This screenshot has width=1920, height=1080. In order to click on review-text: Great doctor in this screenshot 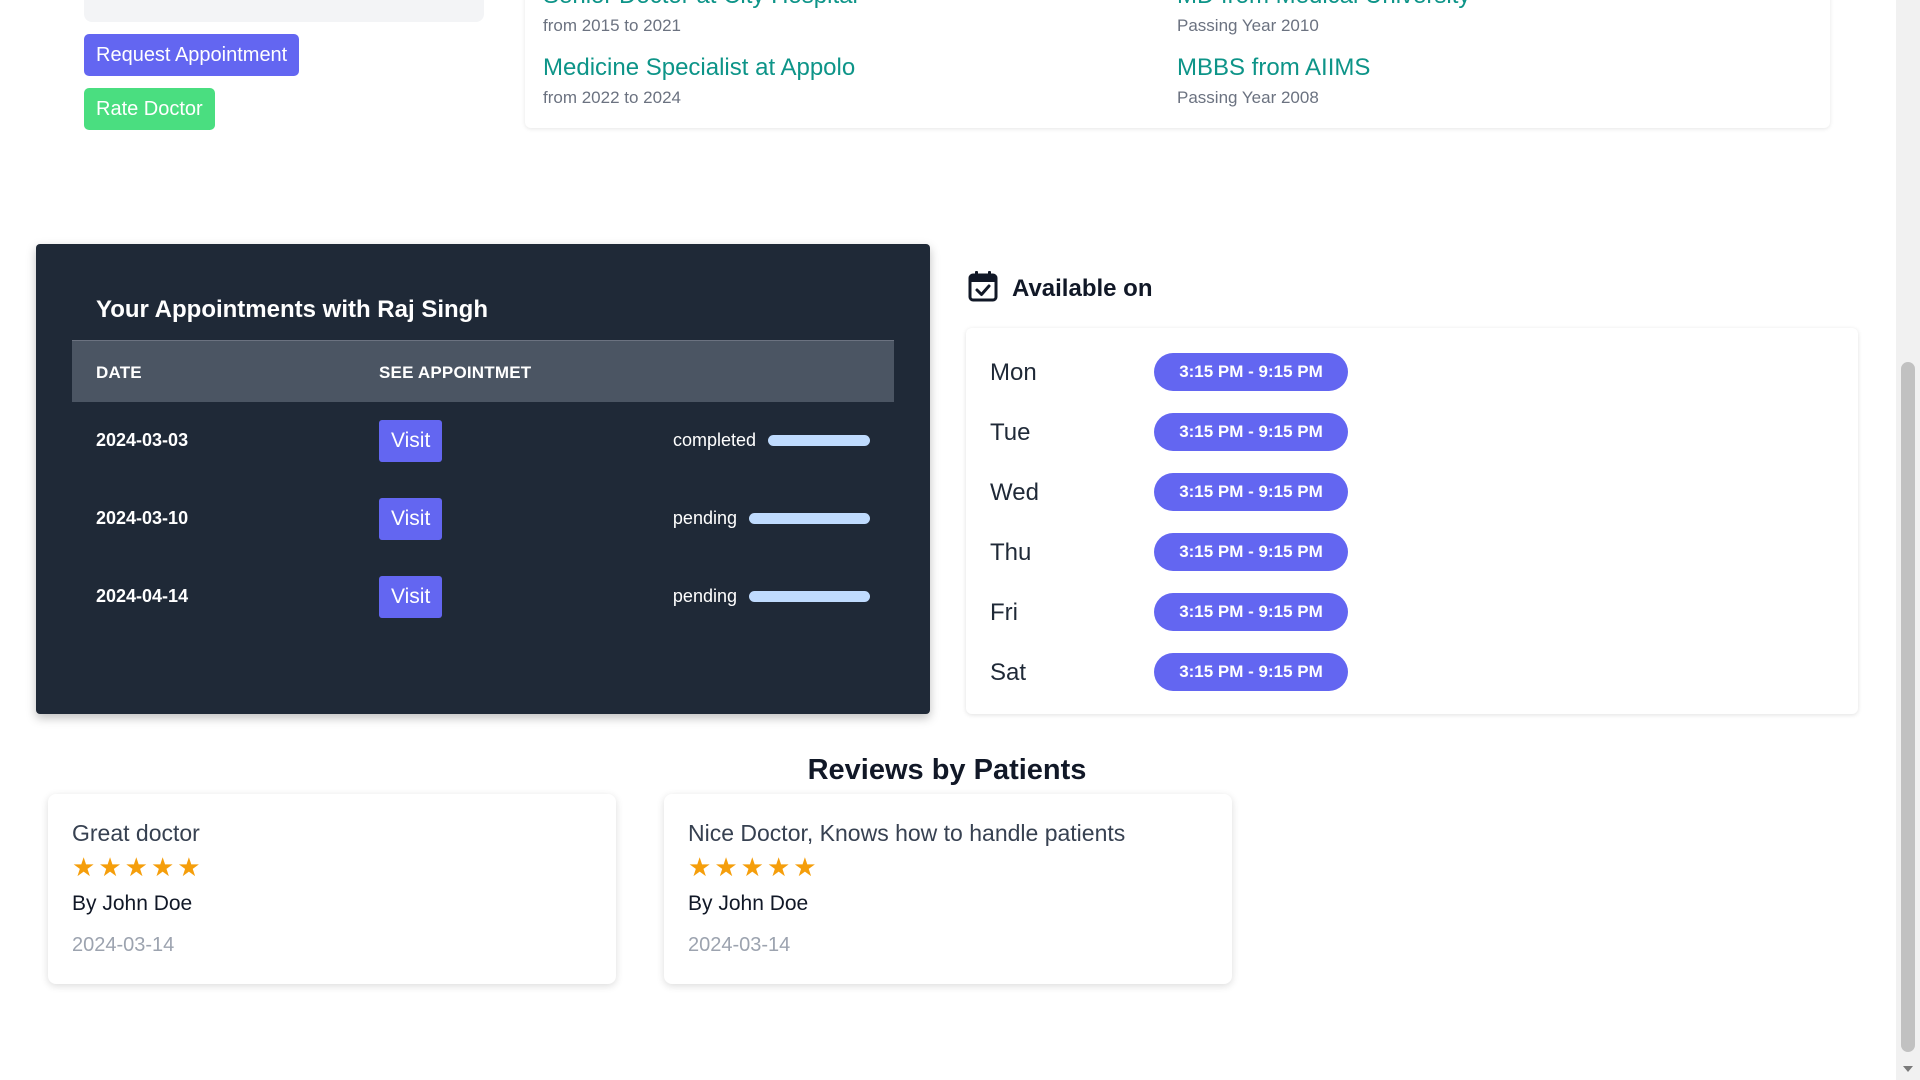, I will do `click(136, 833)`.